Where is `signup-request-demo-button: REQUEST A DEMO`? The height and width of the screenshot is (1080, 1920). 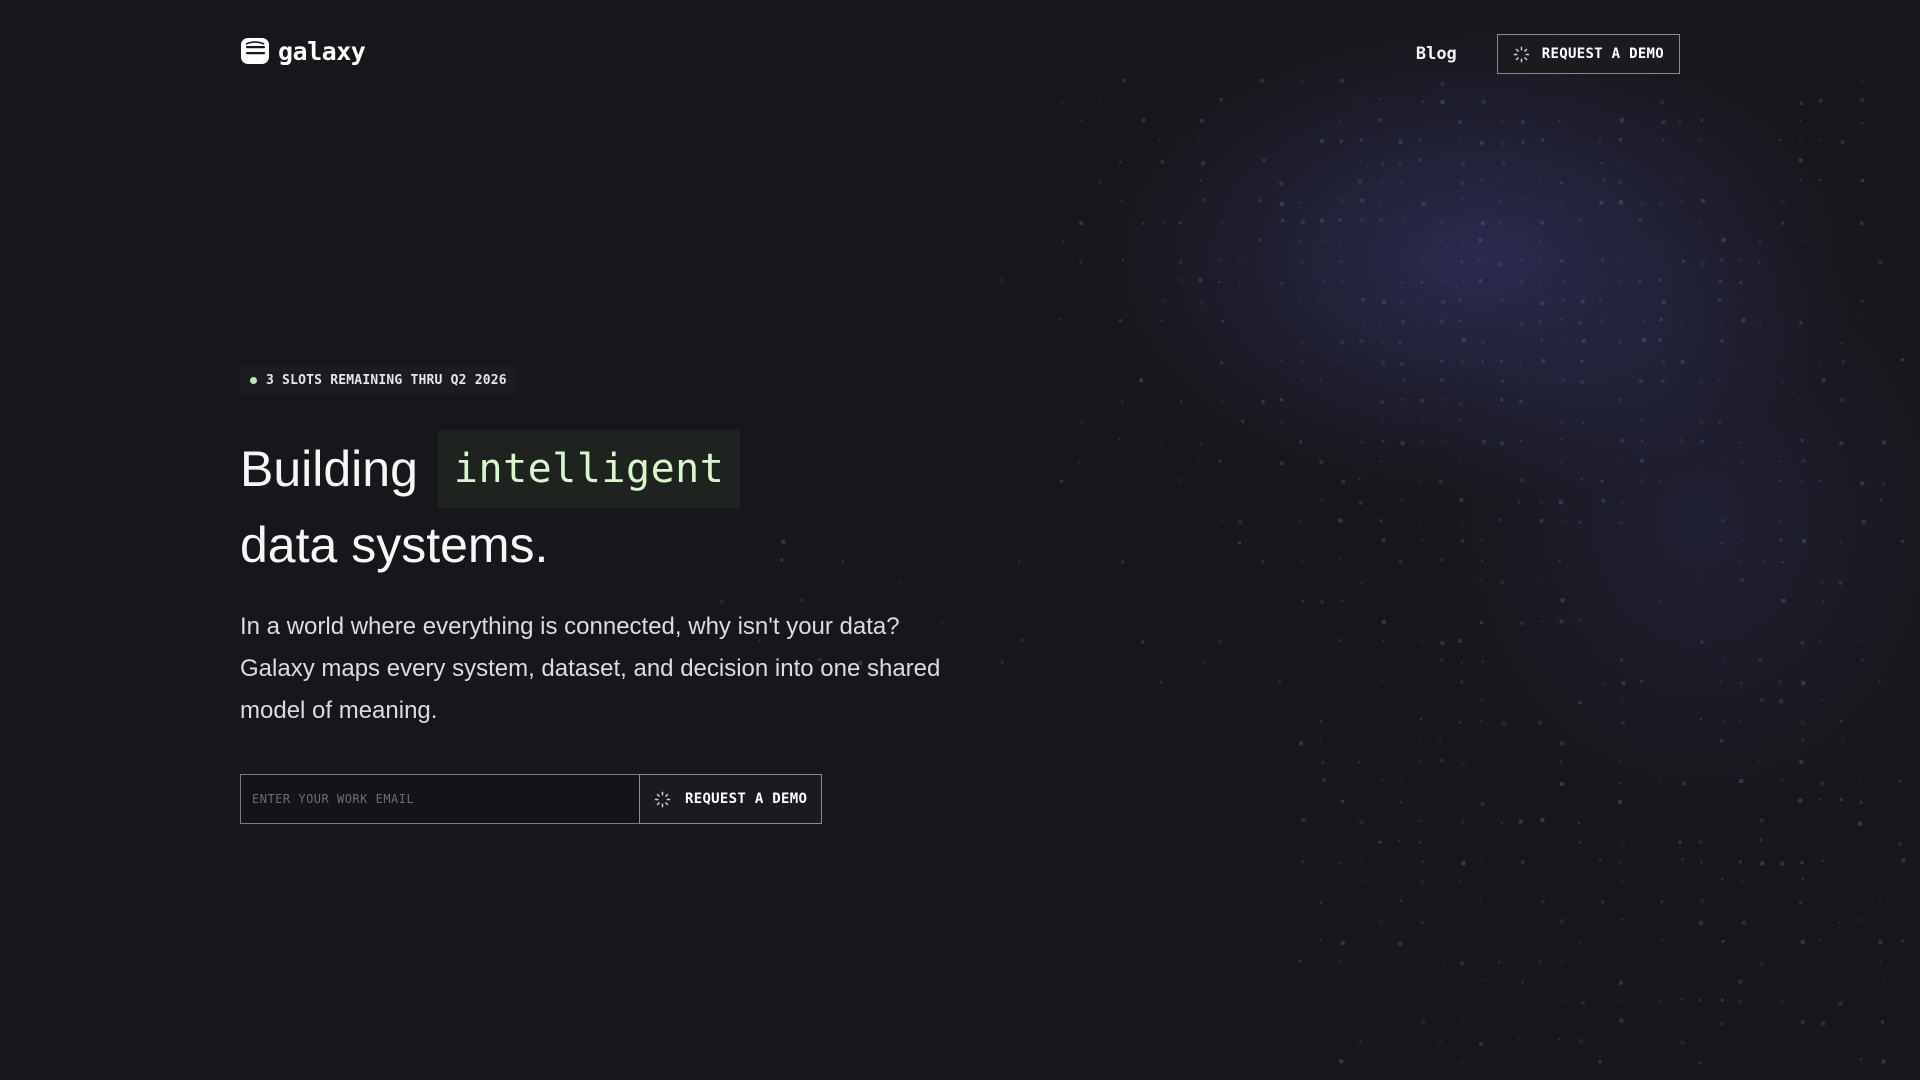 signup-request-demo-button: REQUEST A DEMO is located at coordinates (731, 799).